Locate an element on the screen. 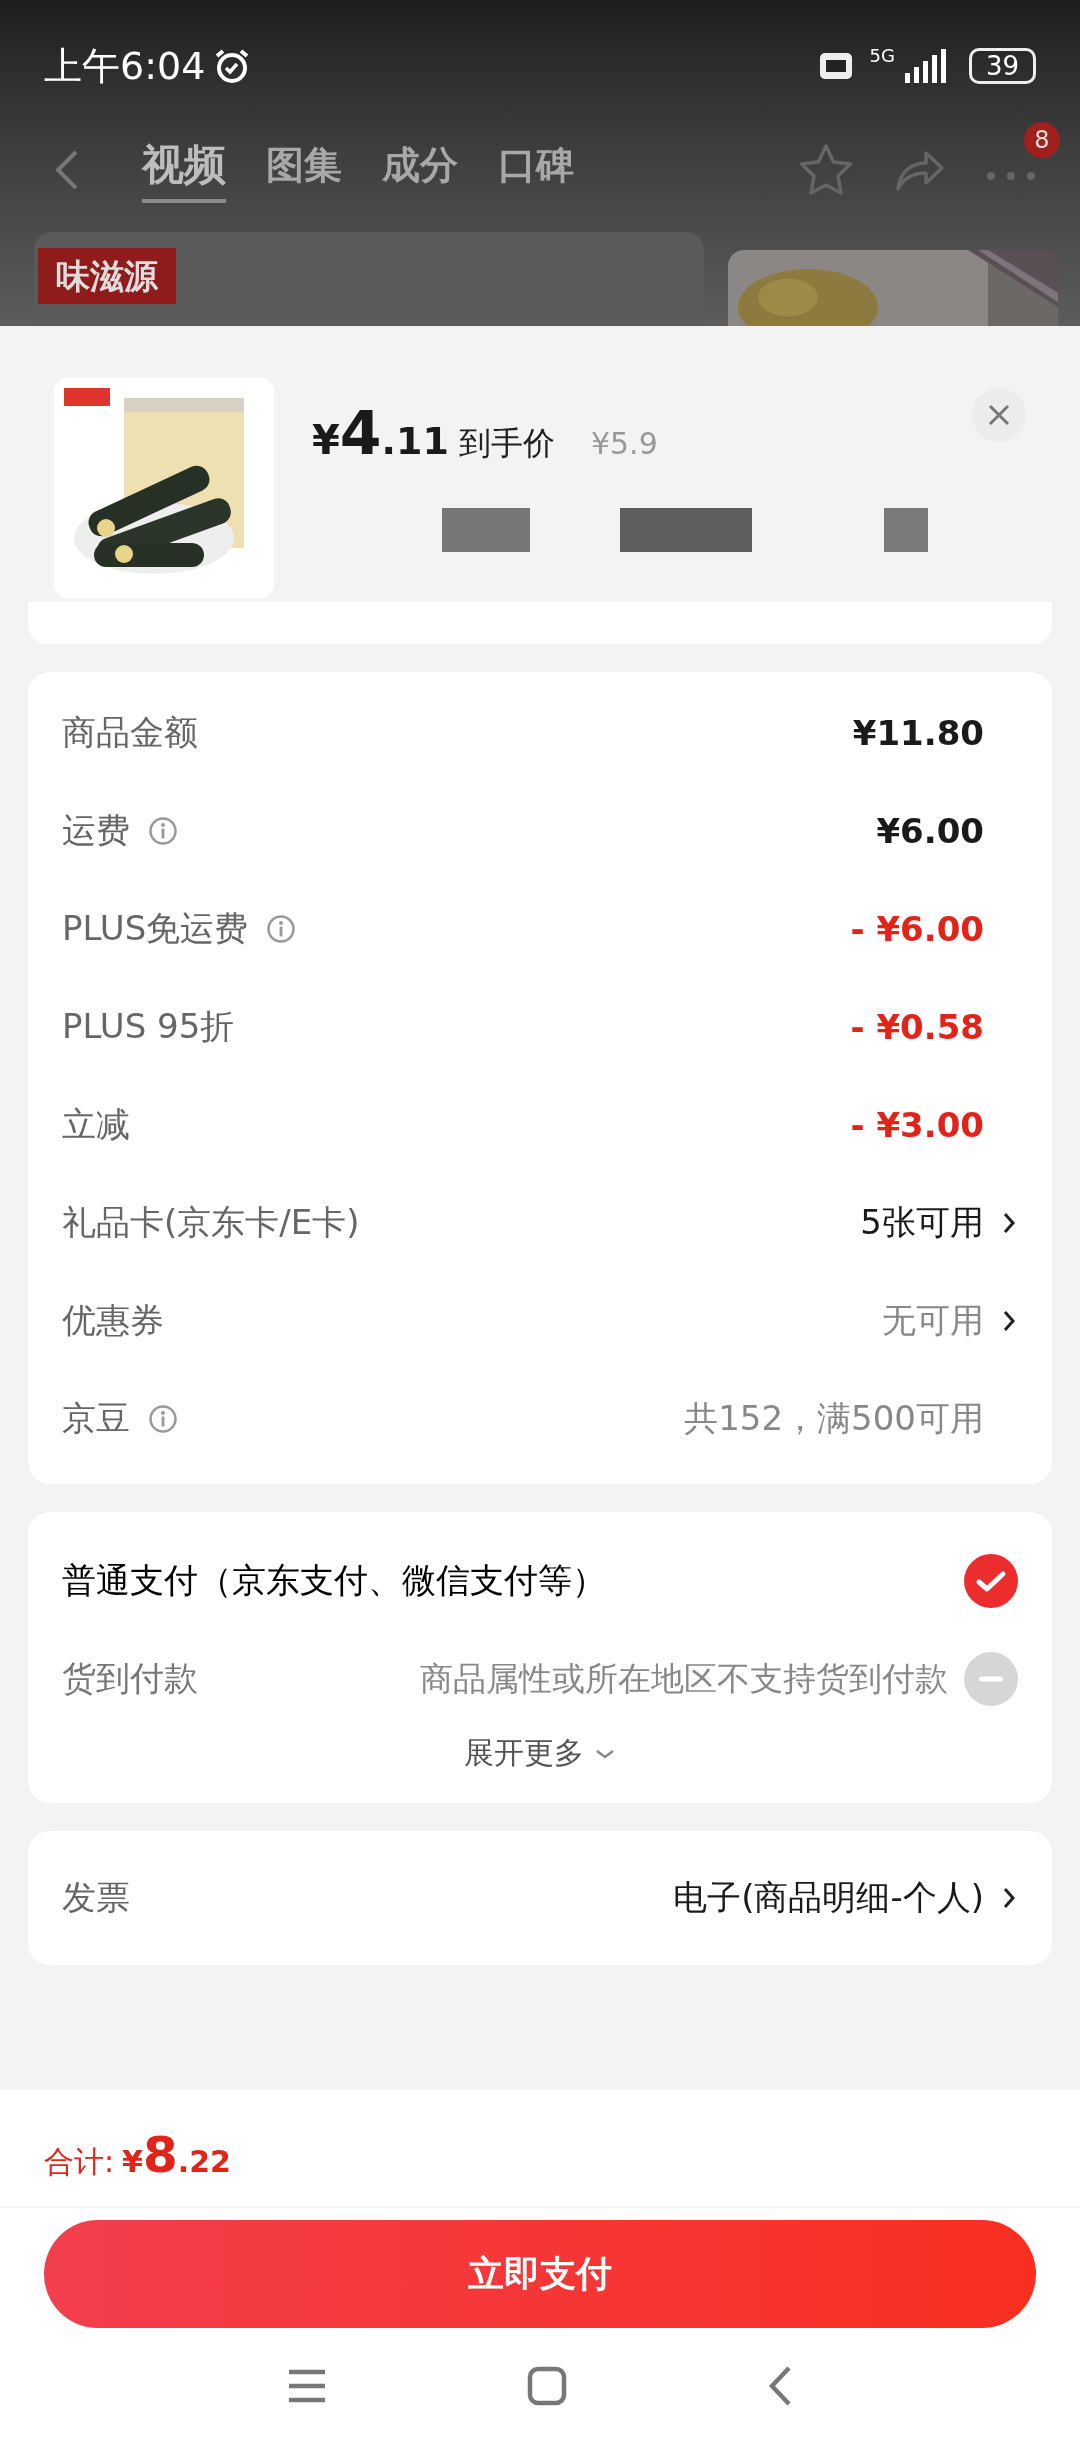 The width and height of the screenshot is (1080, 2460). row-value: - ¥6.00 is located at coordinates (917, 929).